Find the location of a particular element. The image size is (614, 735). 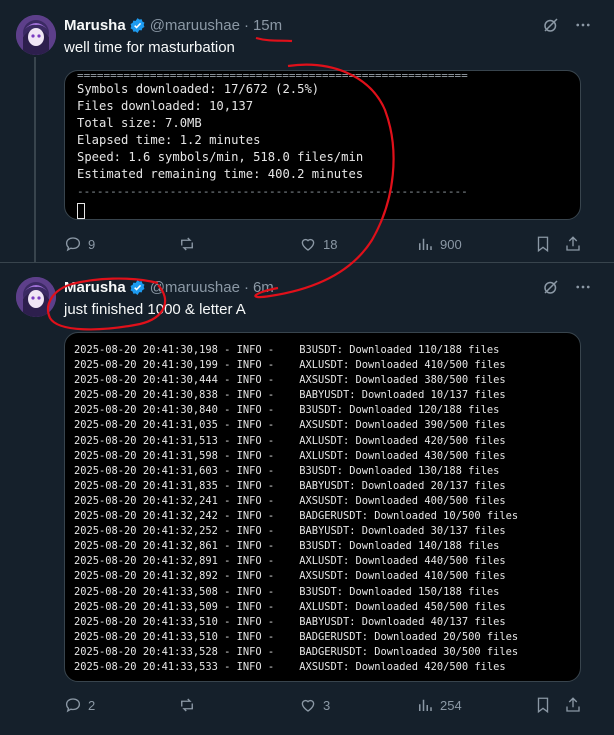

views-count: 254 is located at coordinates (451, 705).